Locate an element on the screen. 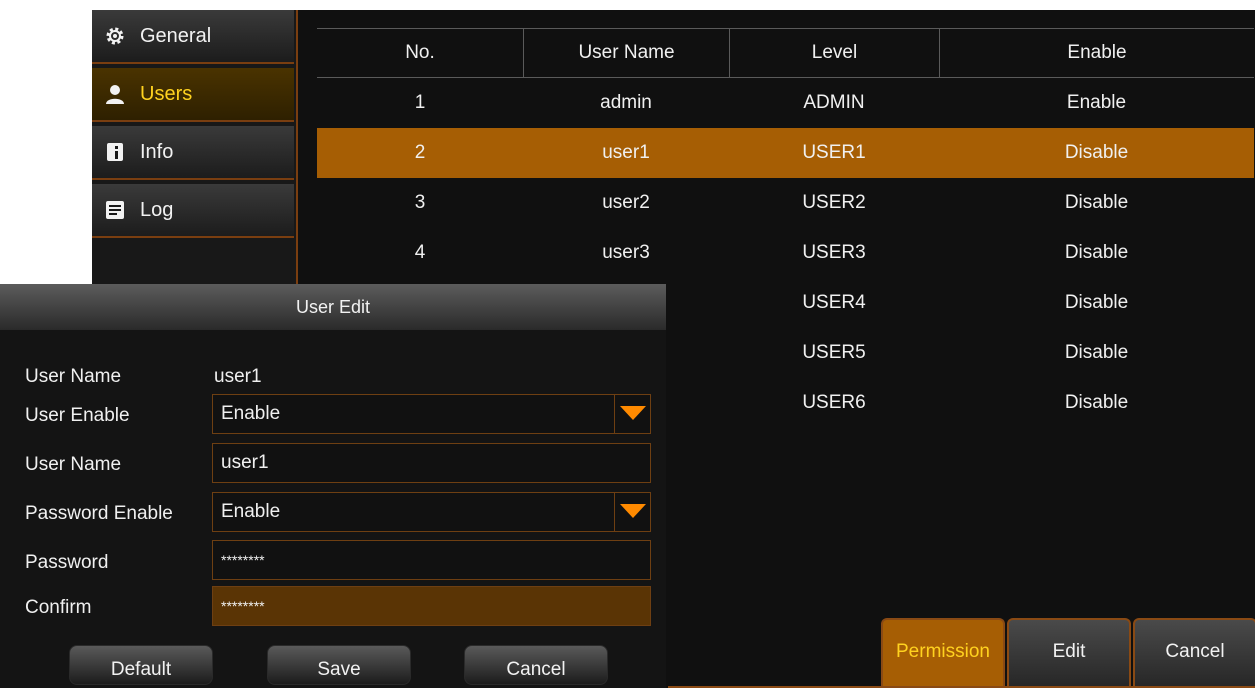  cell-level: USER5 is located at coordinates (834, 352).